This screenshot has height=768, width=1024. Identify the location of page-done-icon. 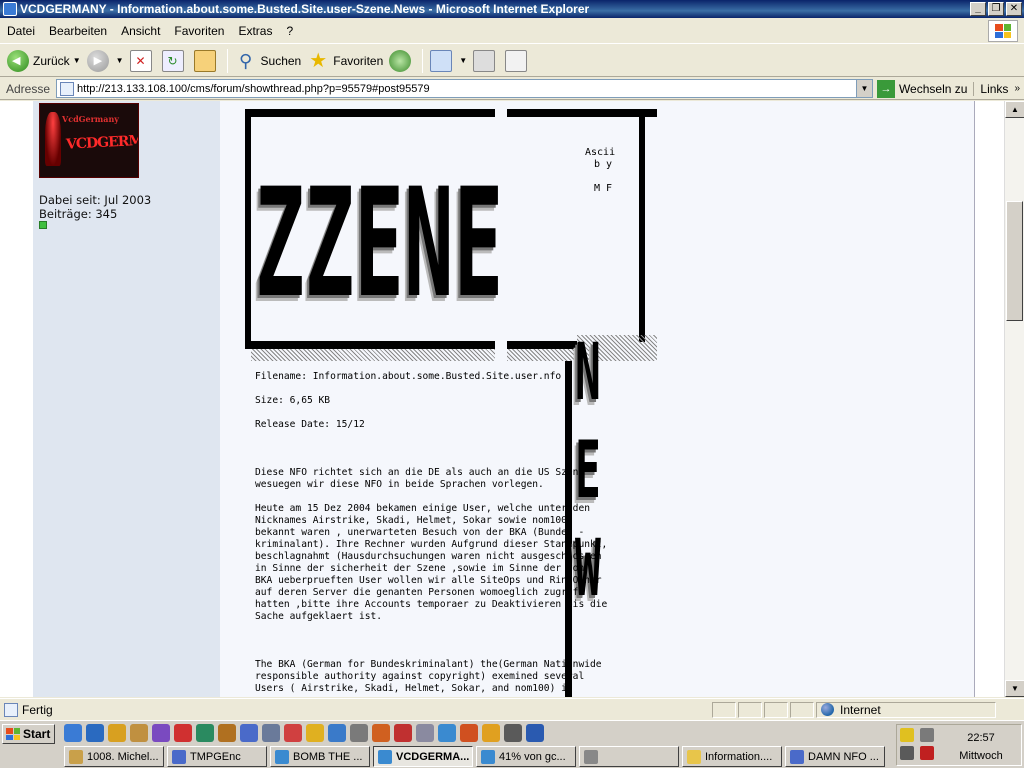
(11, 709).